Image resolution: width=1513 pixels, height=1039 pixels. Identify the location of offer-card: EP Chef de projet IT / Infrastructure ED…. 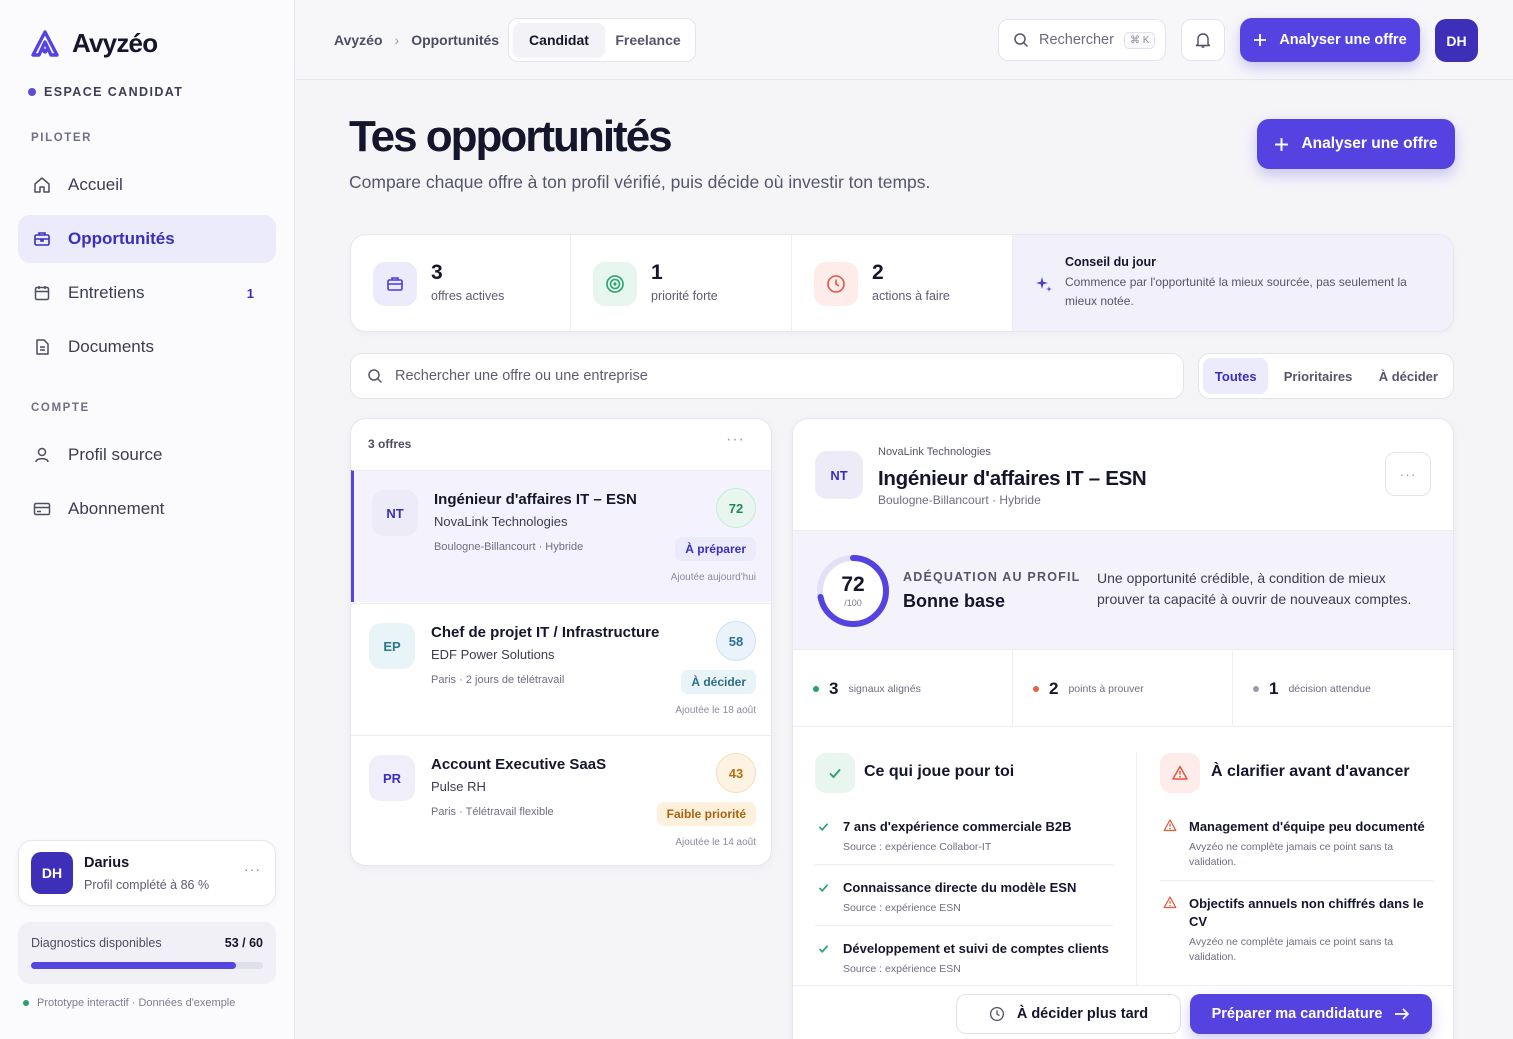
(561, 669).